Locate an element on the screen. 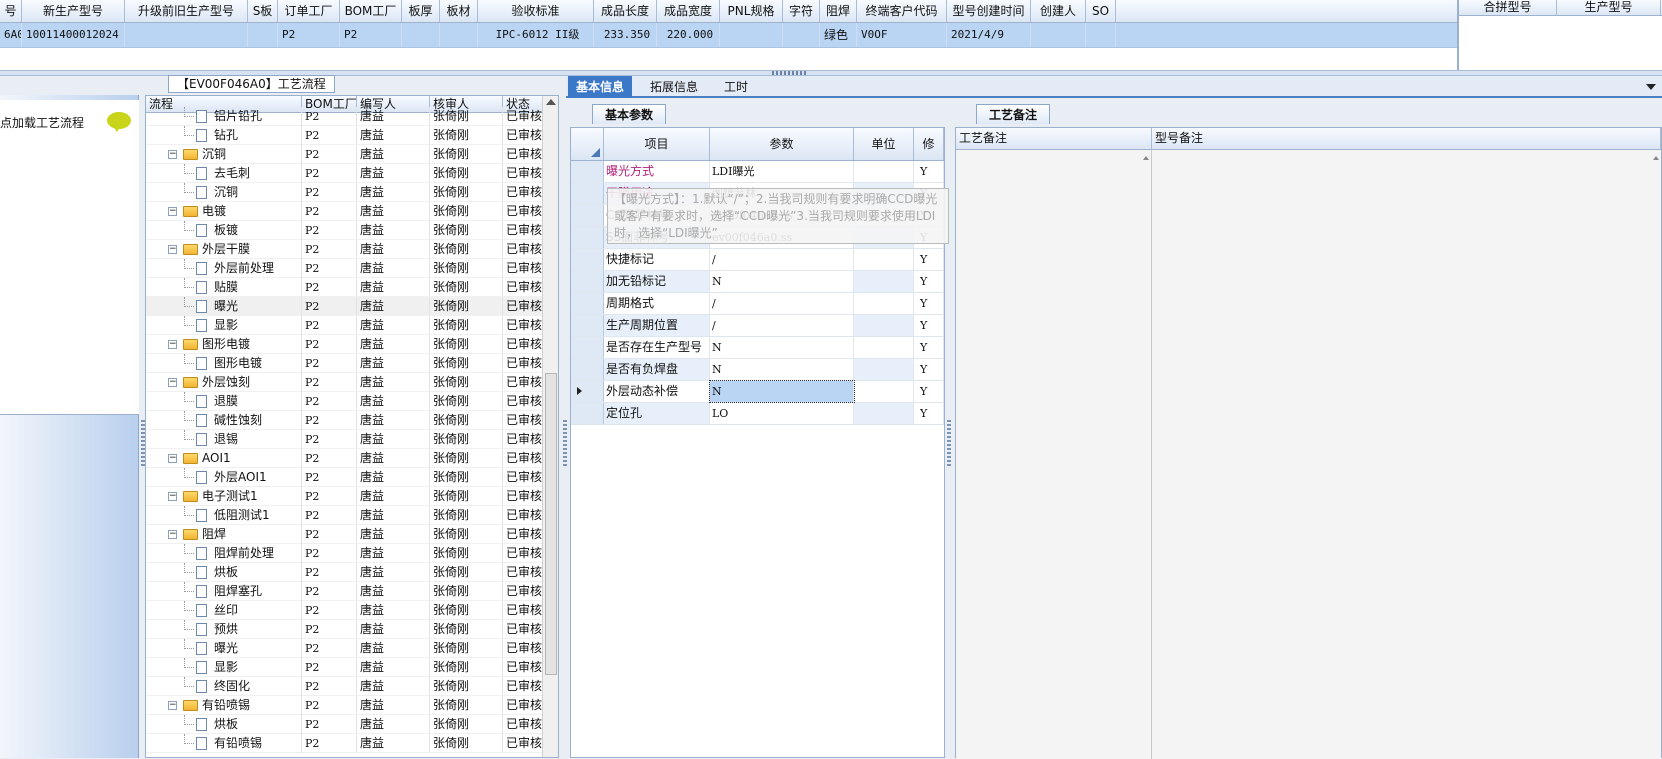 The width and height of the screenshot is (1662, 759). tree-row: 有铅喷锡 P2 唐益 张倚刚 已审核 is located at coordinates (352, 743).